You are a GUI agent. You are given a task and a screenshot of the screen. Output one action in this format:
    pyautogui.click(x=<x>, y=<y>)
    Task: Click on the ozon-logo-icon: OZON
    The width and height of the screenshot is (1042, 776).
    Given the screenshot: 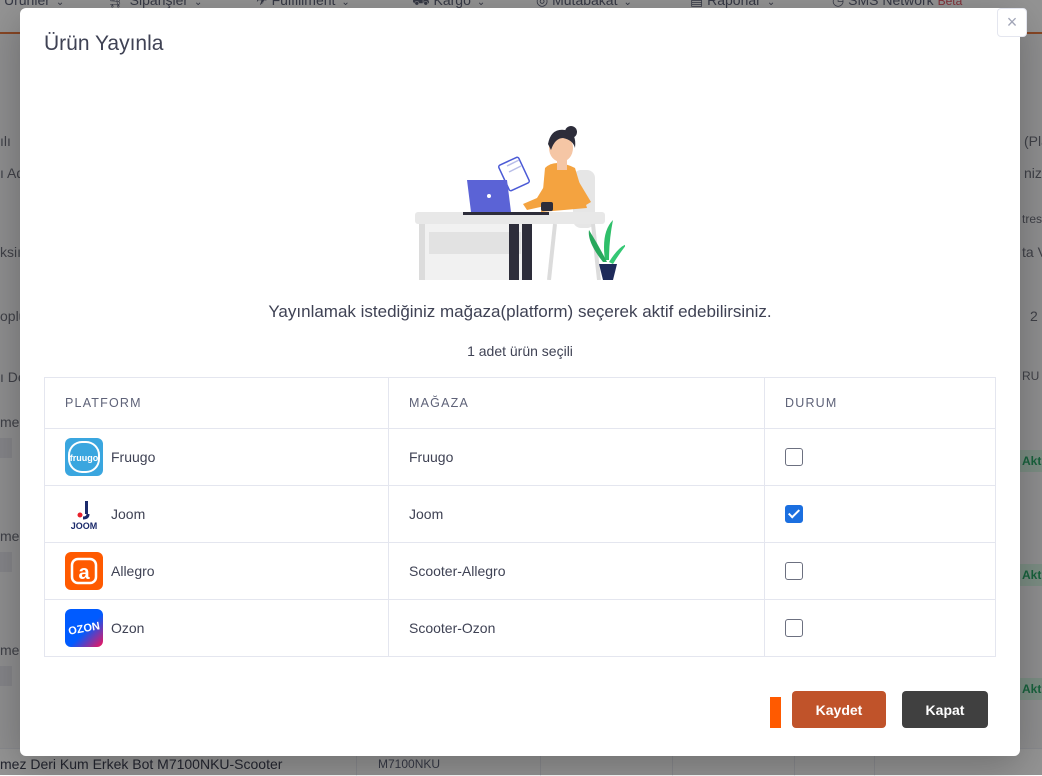 What is the action you would take?
    pyautogui.click(x=84, y=628)
    